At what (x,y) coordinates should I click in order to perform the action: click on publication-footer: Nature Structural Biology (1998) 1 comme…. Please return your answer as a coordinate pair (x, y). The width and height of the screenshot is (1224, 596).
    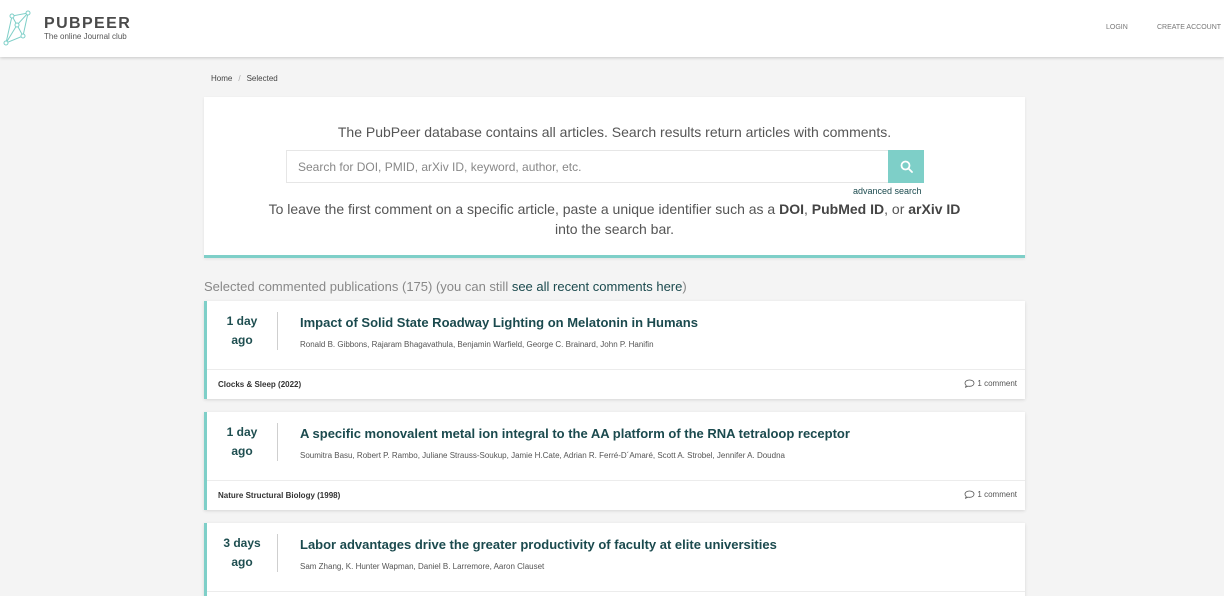
    Looking at the image, I should click on (616, 494).